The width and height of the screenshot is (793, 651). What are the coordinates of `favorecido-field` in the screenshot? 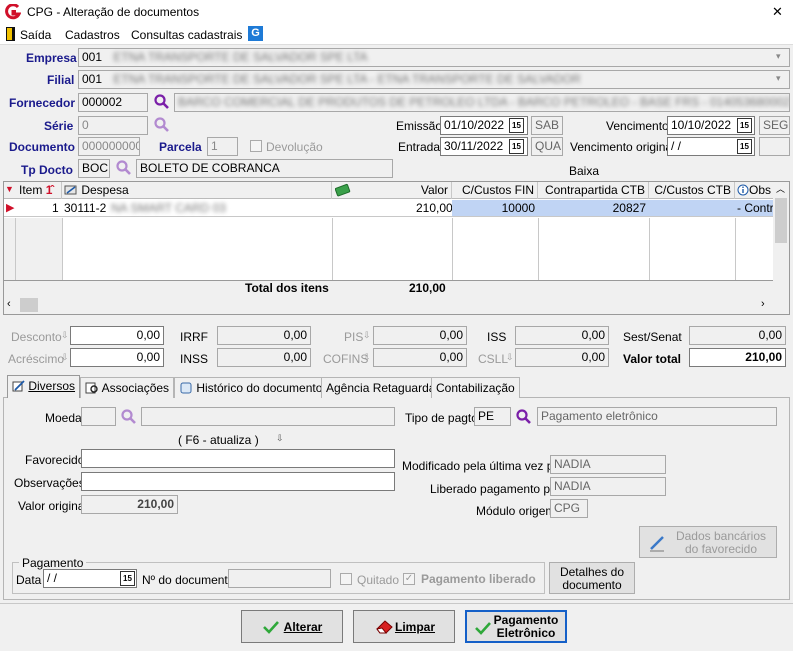 It's located at (238, 458).